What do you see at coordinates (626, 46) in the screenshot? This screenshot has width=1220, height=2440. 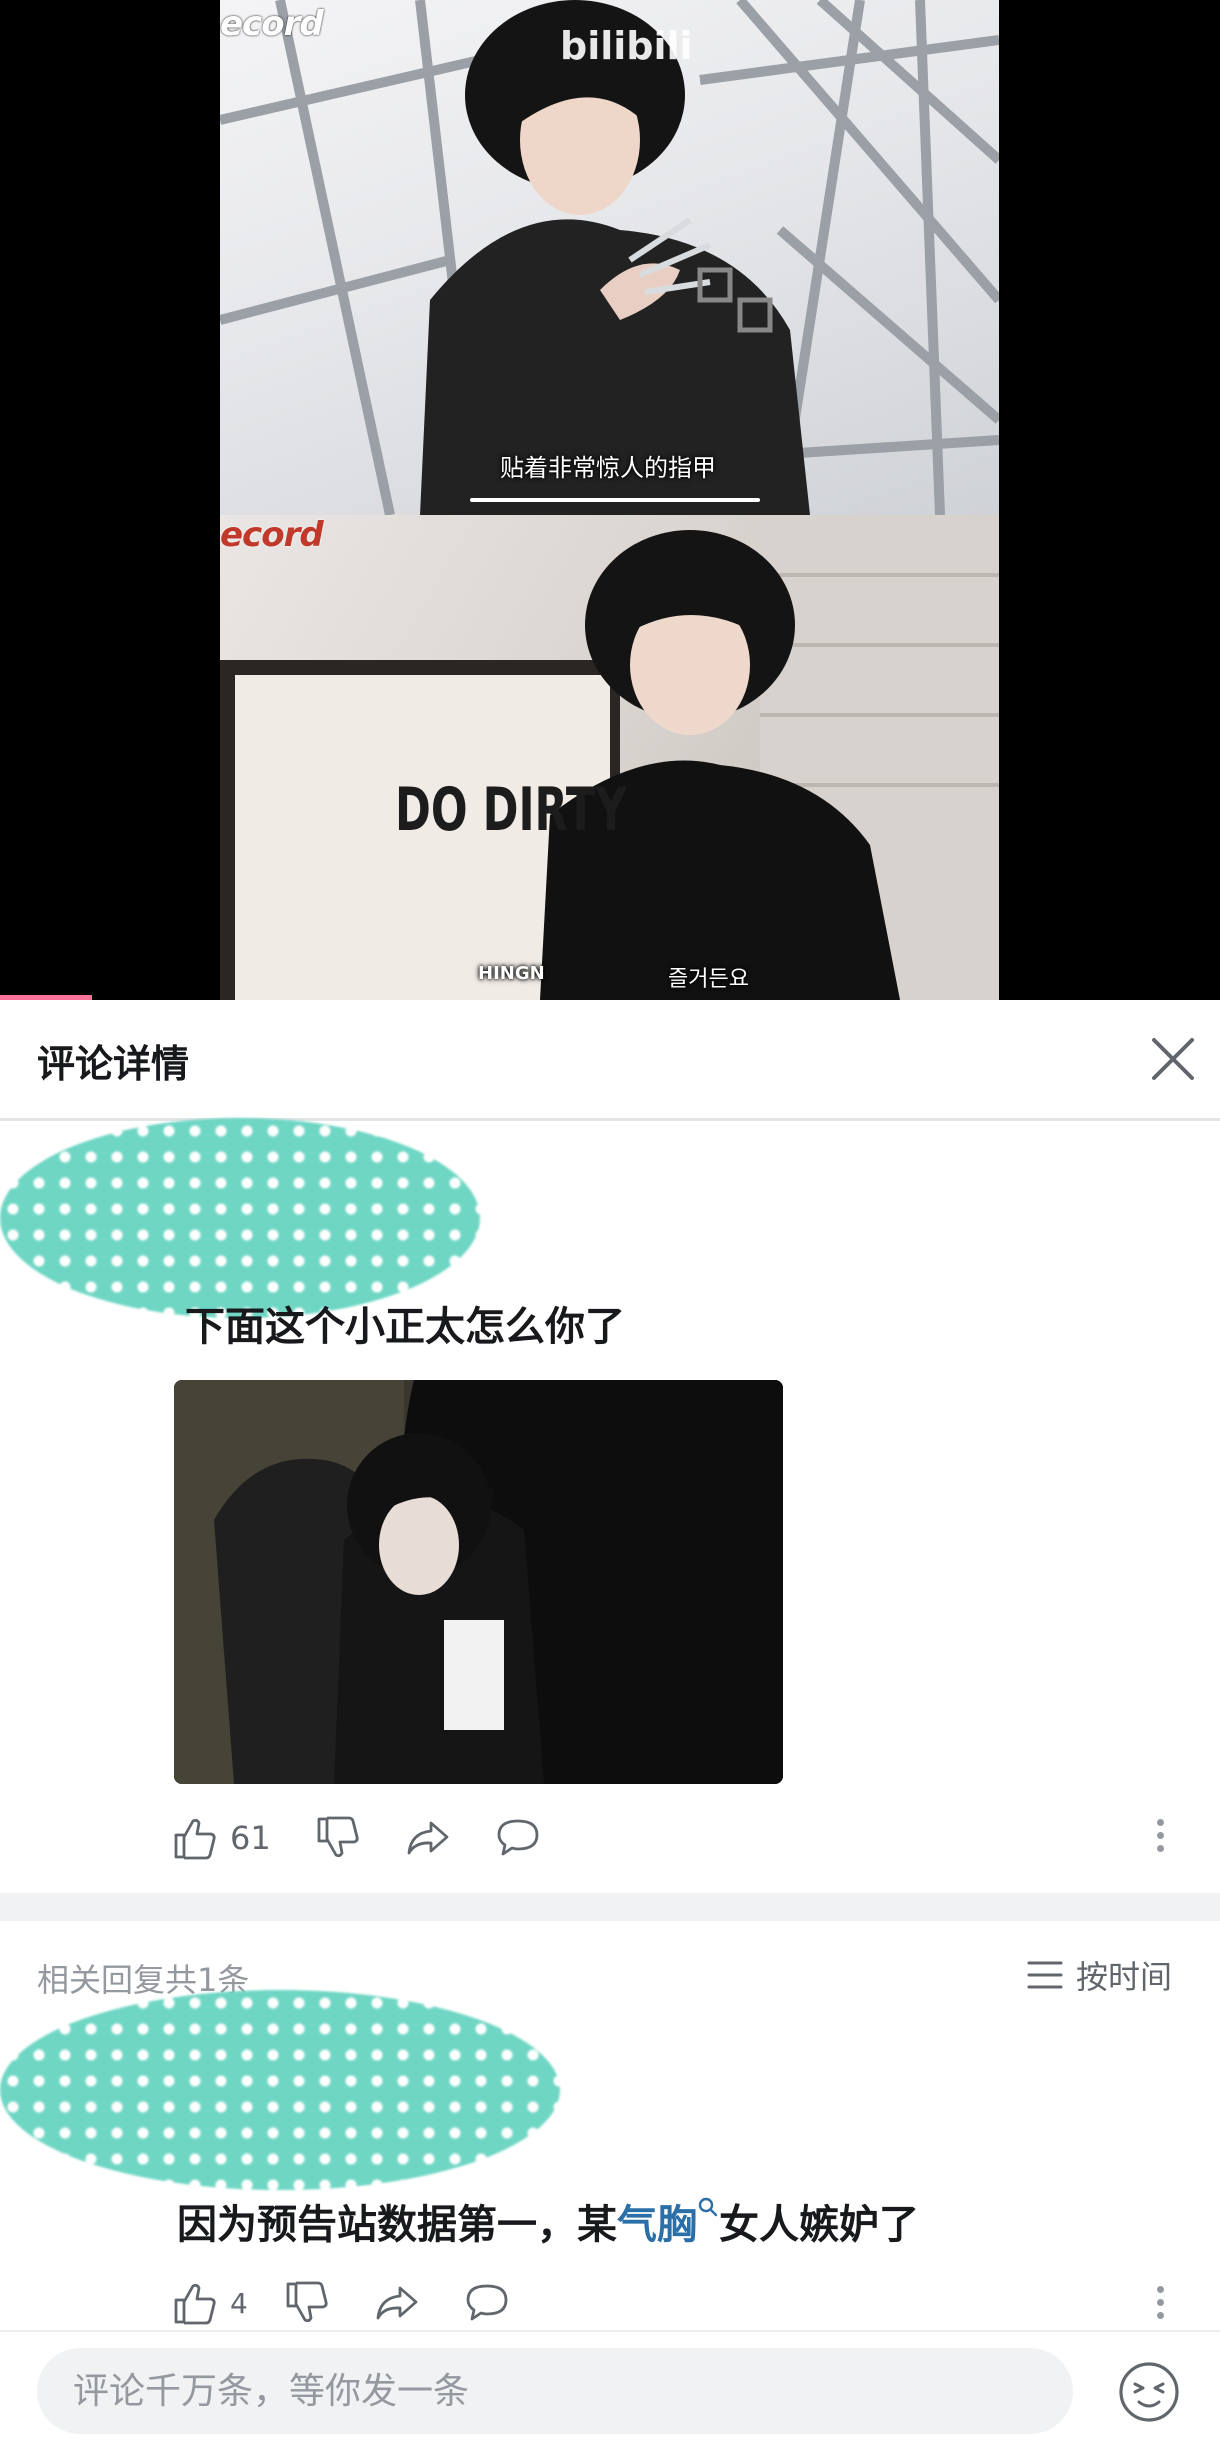 I see `bilibili-logo: bilibili` at bounding box center [626, 46].